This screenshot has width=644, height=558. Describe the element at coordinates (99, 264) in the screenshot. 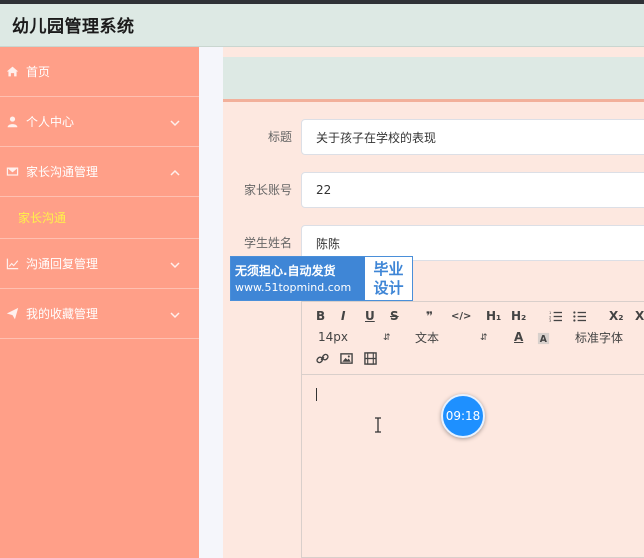

I see `sidebar-item-reply-management: 沟通回复管理` at that location.